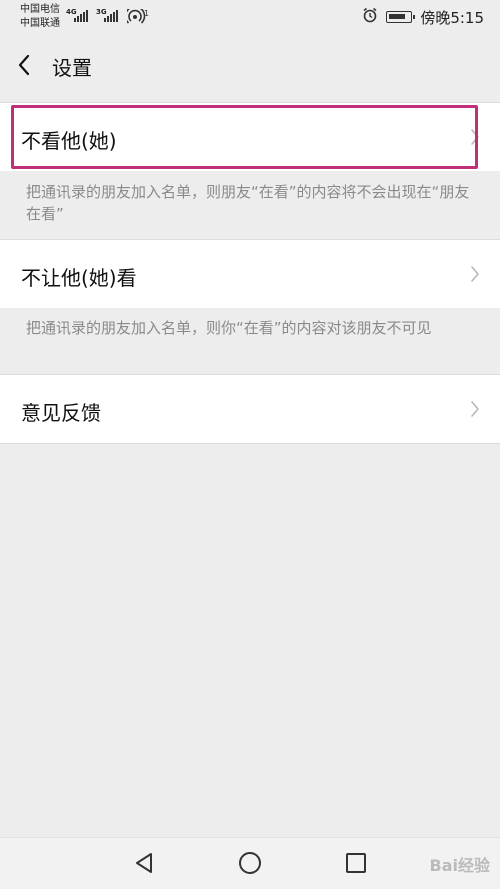 The image size is (500, 889). What do you see at coordinates (146, 13) in the screenshot?
I see `hotspot-count: 1` at bounding box center [146, 13].